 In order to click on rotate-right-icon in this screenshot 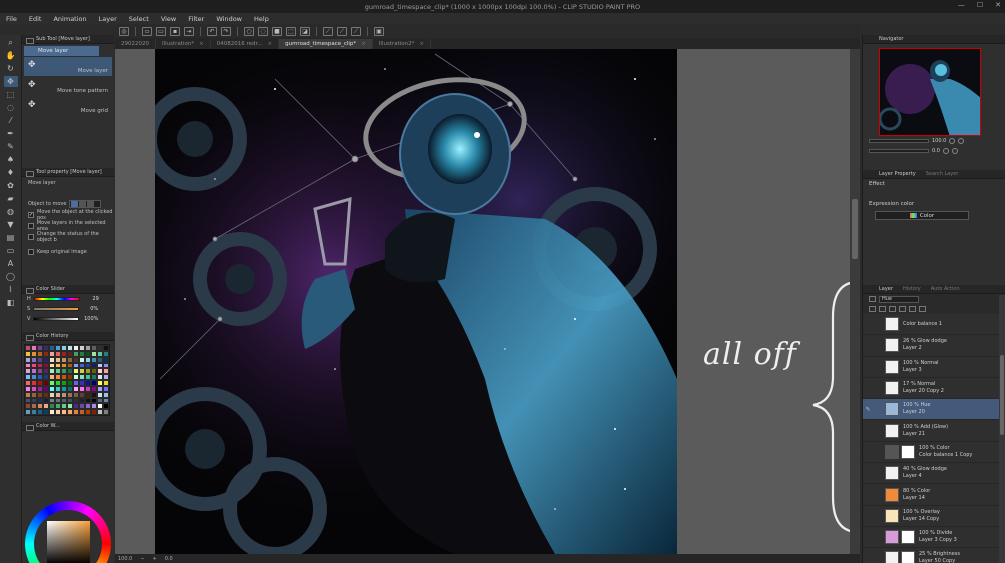, I will do `click(954, 151)`.